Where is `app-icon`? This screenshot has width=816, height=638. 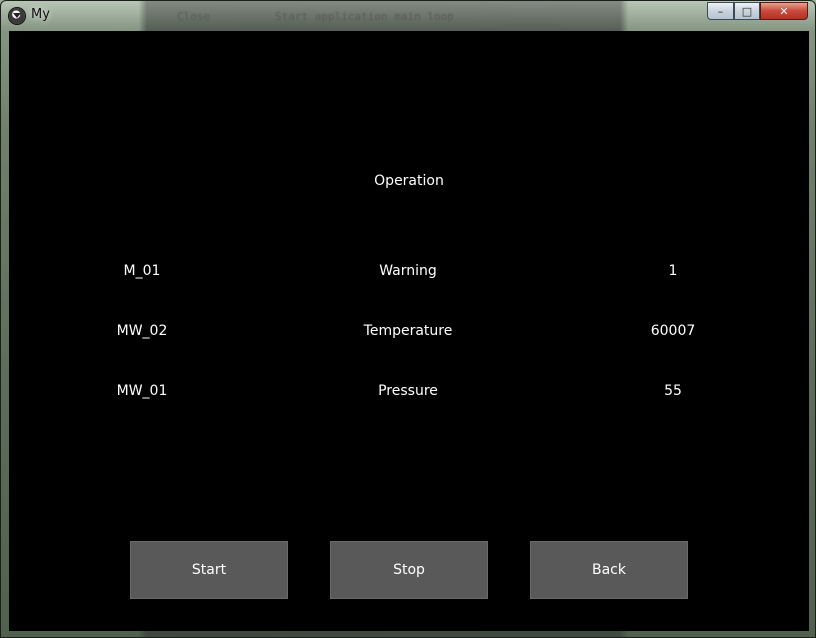
app-icon is located at coordinates (17, 16).